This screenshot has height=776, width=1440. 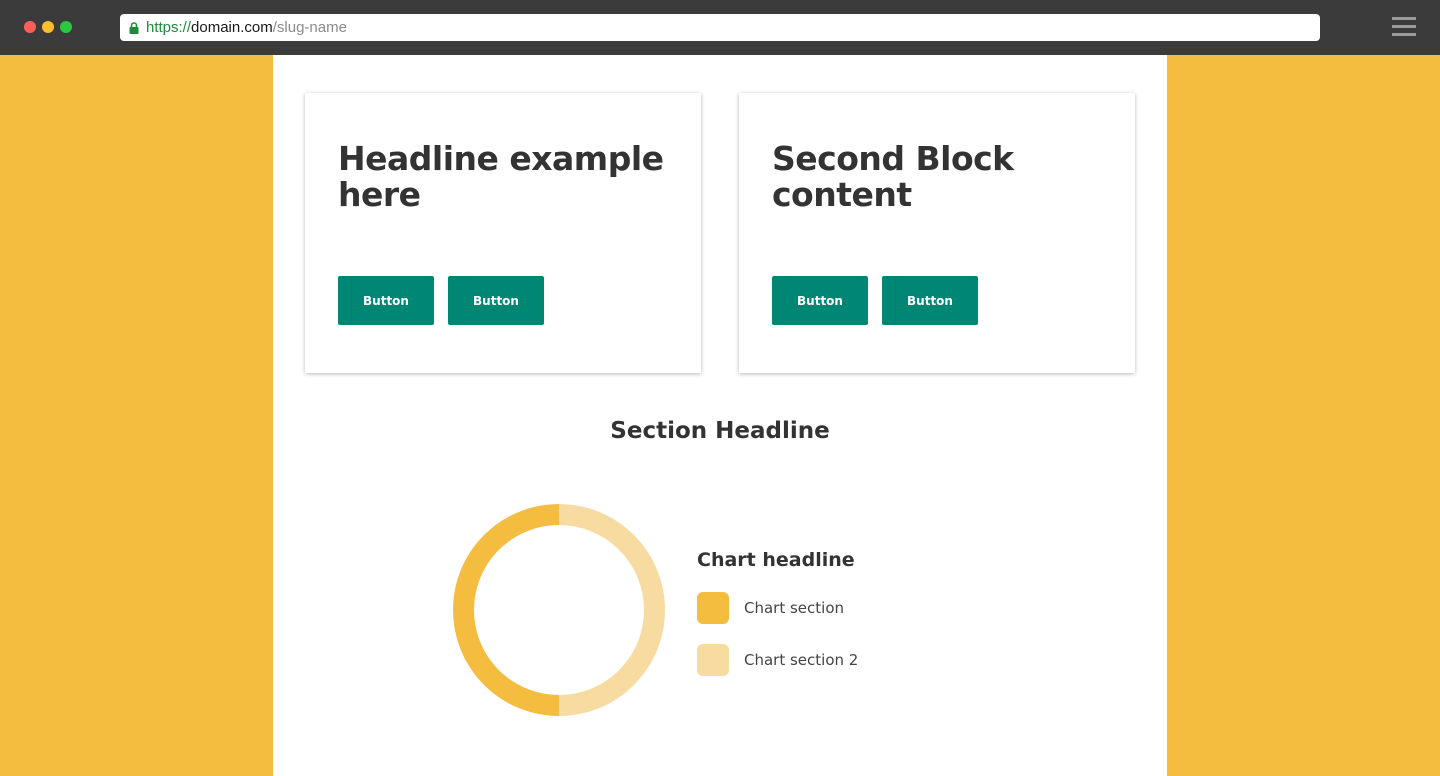 I want to click on card-headline: Second Block content, so click(x=893, y=176).